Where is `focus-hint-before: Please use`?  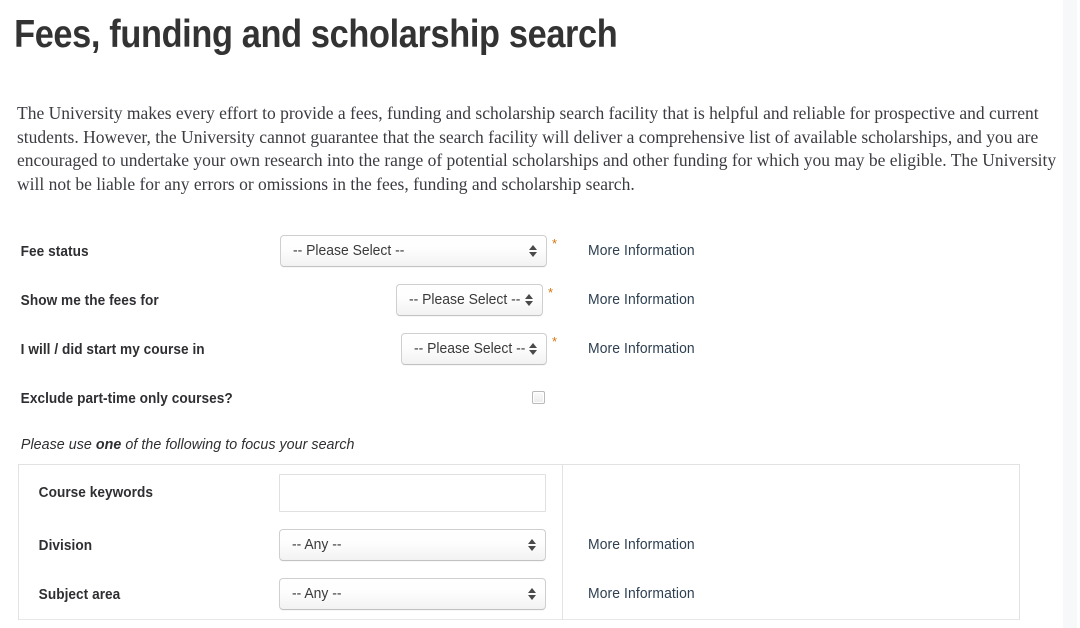
focus-hint-before: Please use is located at coordinates (58, 444).